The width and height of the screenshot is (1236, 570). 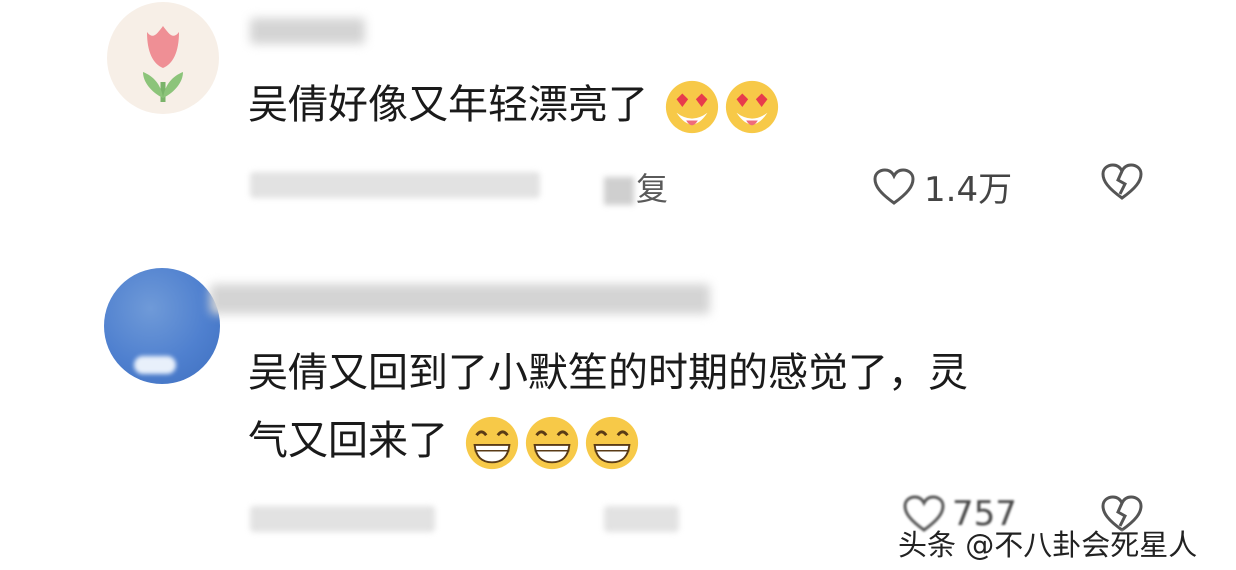 What do you see at coordinates (608, 373) in the screenshot?
I see `comment-text: 吴倩又回到了小默笙的时期的感觉了，灵` at bounding box center [608, 373].